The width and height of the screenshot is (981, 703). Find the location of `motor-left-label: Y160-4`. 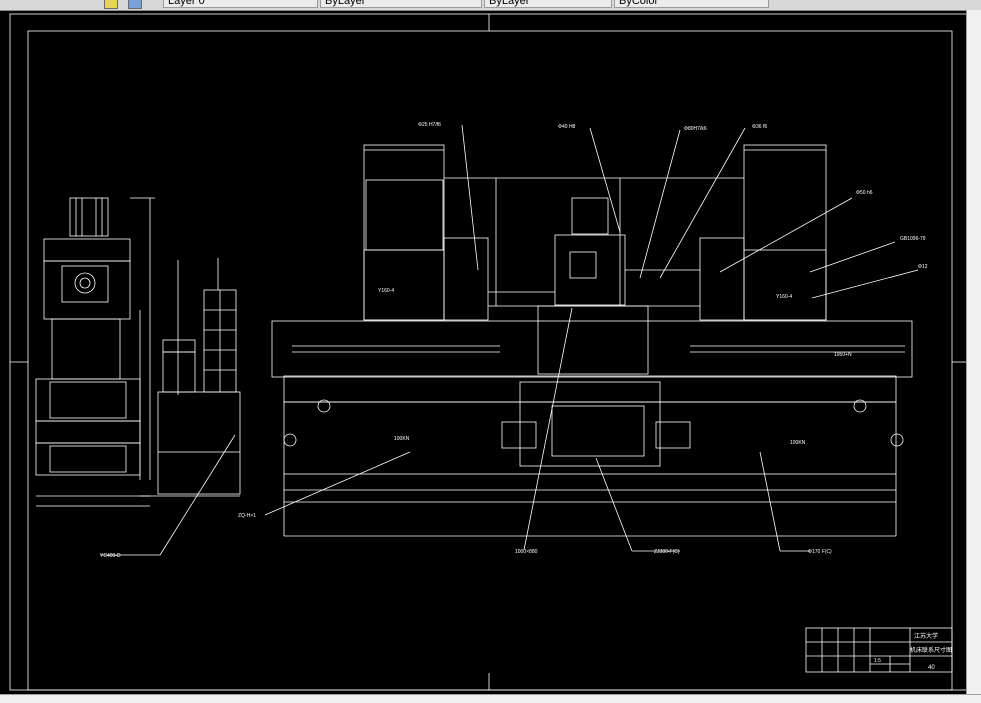

motor-left-label: Y160-4 is located at coordinates (386, 291).